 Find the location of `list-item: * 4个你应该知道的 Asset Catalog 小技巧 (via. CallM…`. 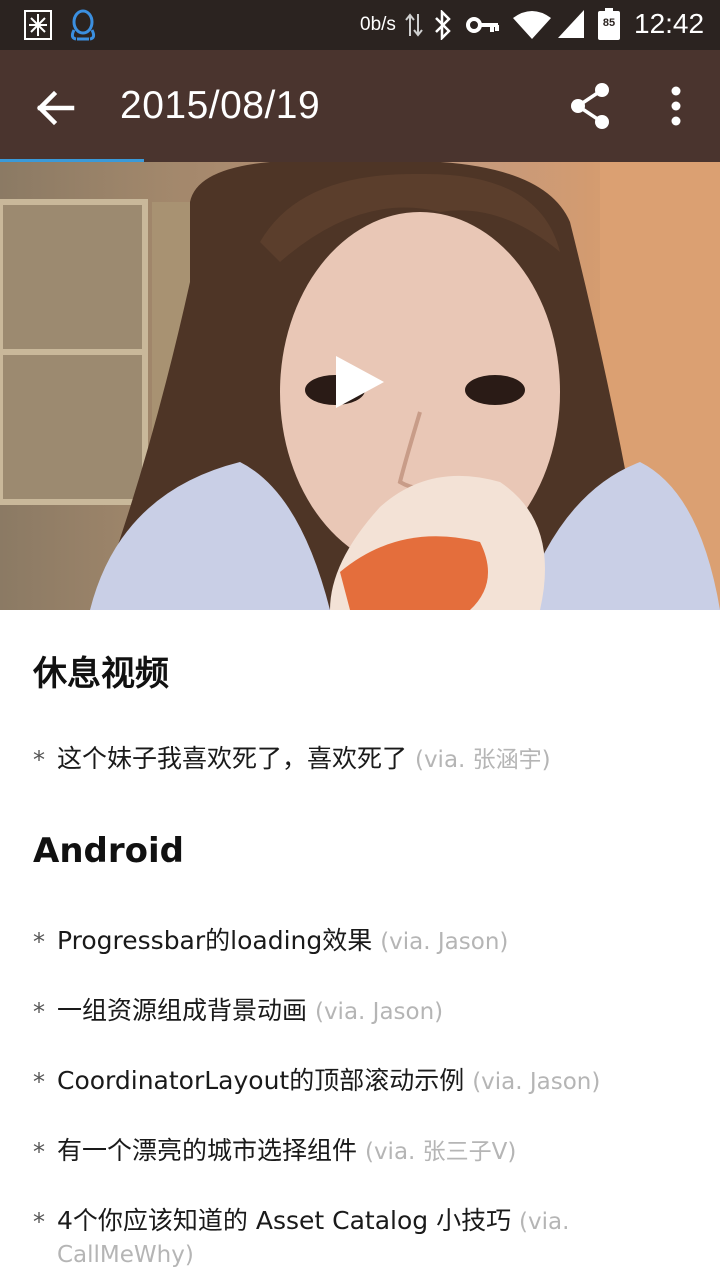

list-item: * 4个你应该知道的 Asset Catalog 小技巧 (via. CallM… is located at coordinates (333, 1238).